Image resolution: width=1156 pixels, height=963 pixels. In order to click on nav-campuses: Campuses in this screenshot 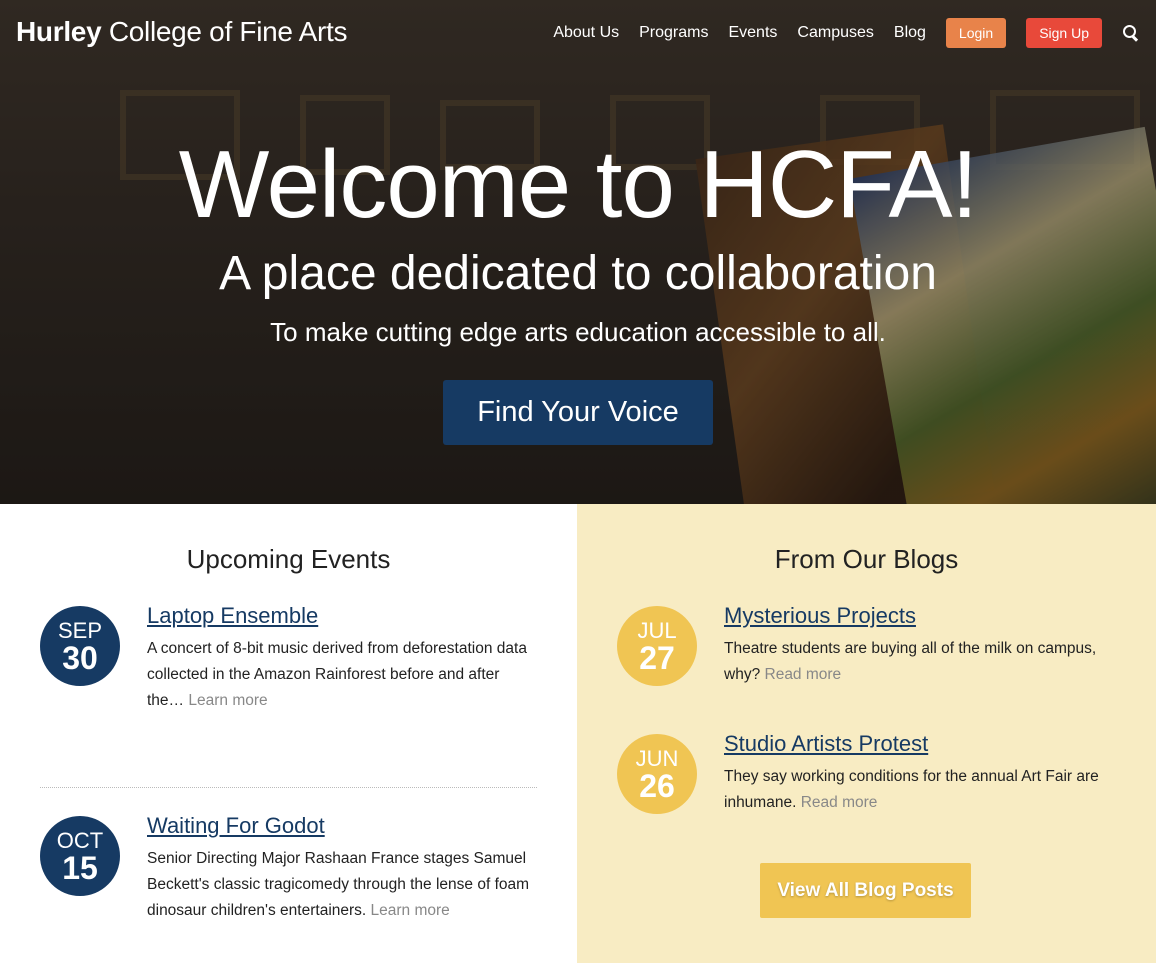, I will do `click(835, 33)`.